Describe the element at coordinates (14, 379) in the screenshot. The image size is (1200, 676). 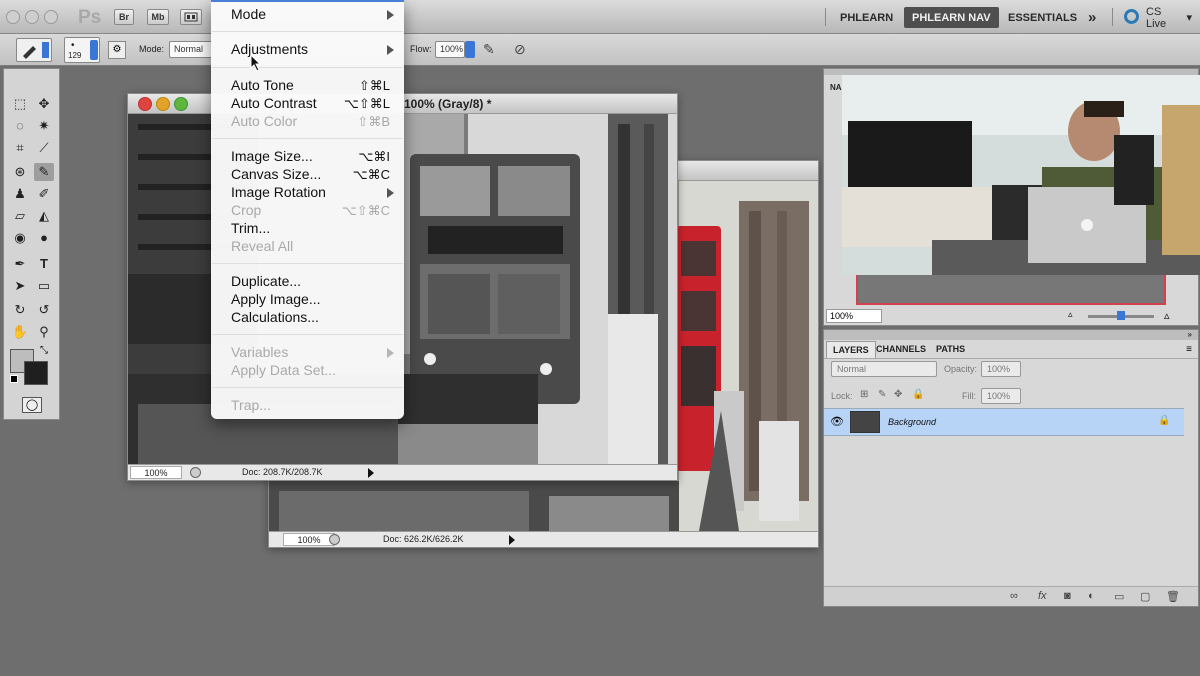
I see `default-colors-icon` at that location.